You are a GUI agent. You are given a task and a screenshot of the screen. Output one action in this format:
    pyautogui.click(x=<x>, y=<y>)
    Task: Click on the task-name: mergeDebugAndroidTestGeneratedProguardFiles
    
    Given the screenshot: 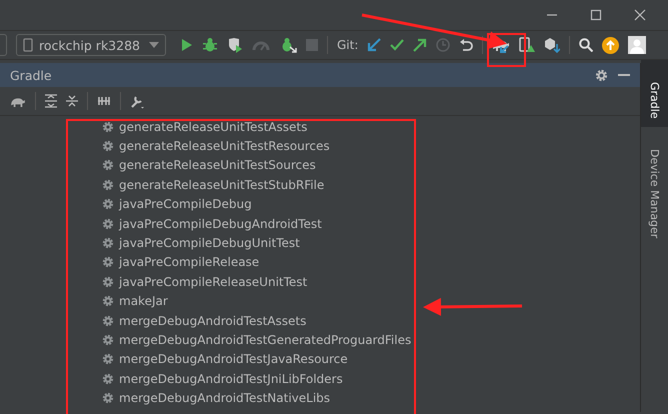 What is the action you would take?
    pyautogui.click(x=265, y=339)
    